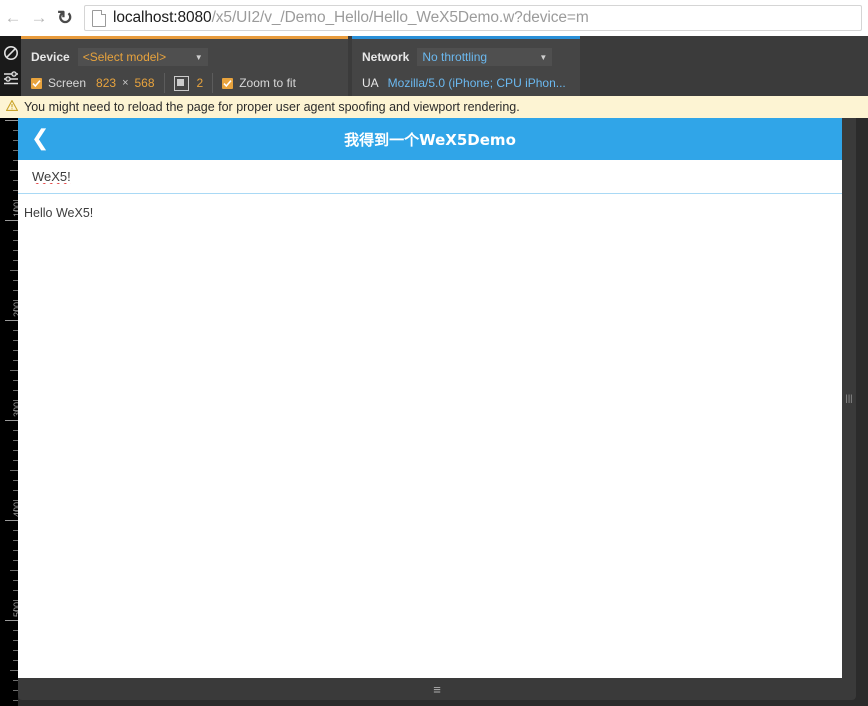 The height and width of the screenshot is (706, 868). Describe the element at coordinates (162, 17) in the screenshot. I see `url-host: localhost:8080` at that location.